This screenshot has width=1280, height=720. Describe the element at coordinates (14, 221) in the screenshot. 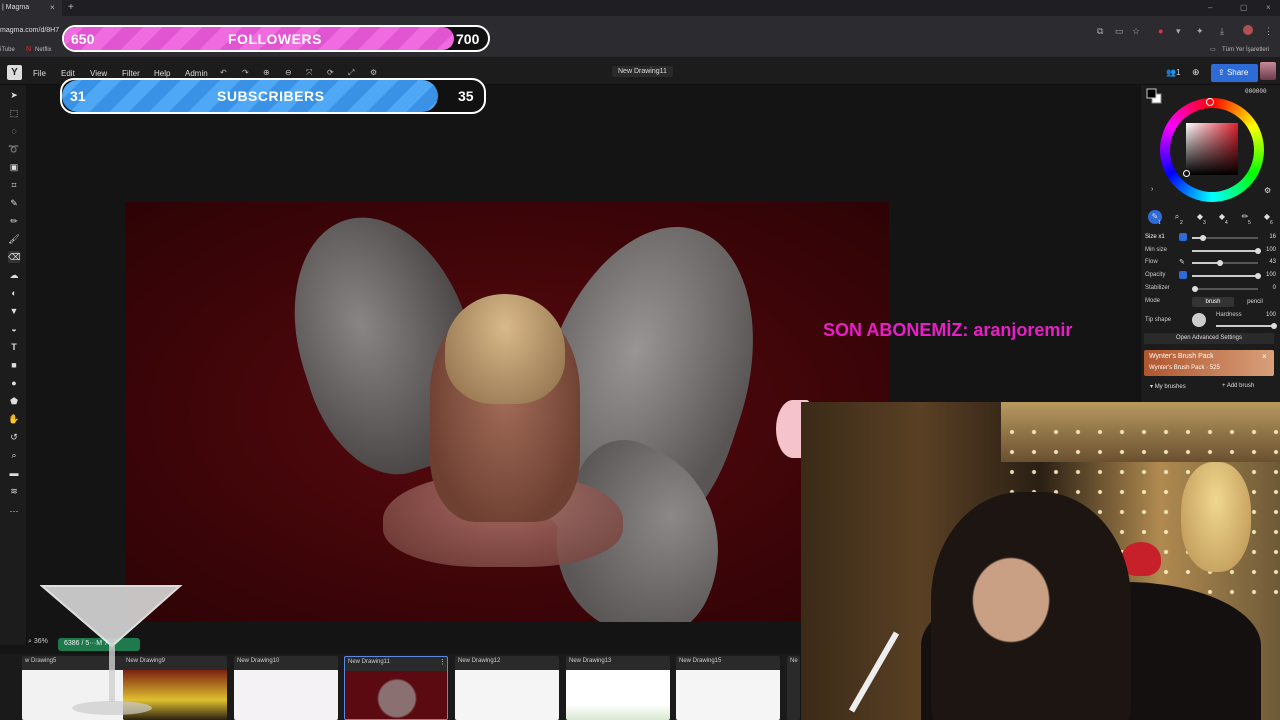

I see `pencil-icon: ✏` at that location.